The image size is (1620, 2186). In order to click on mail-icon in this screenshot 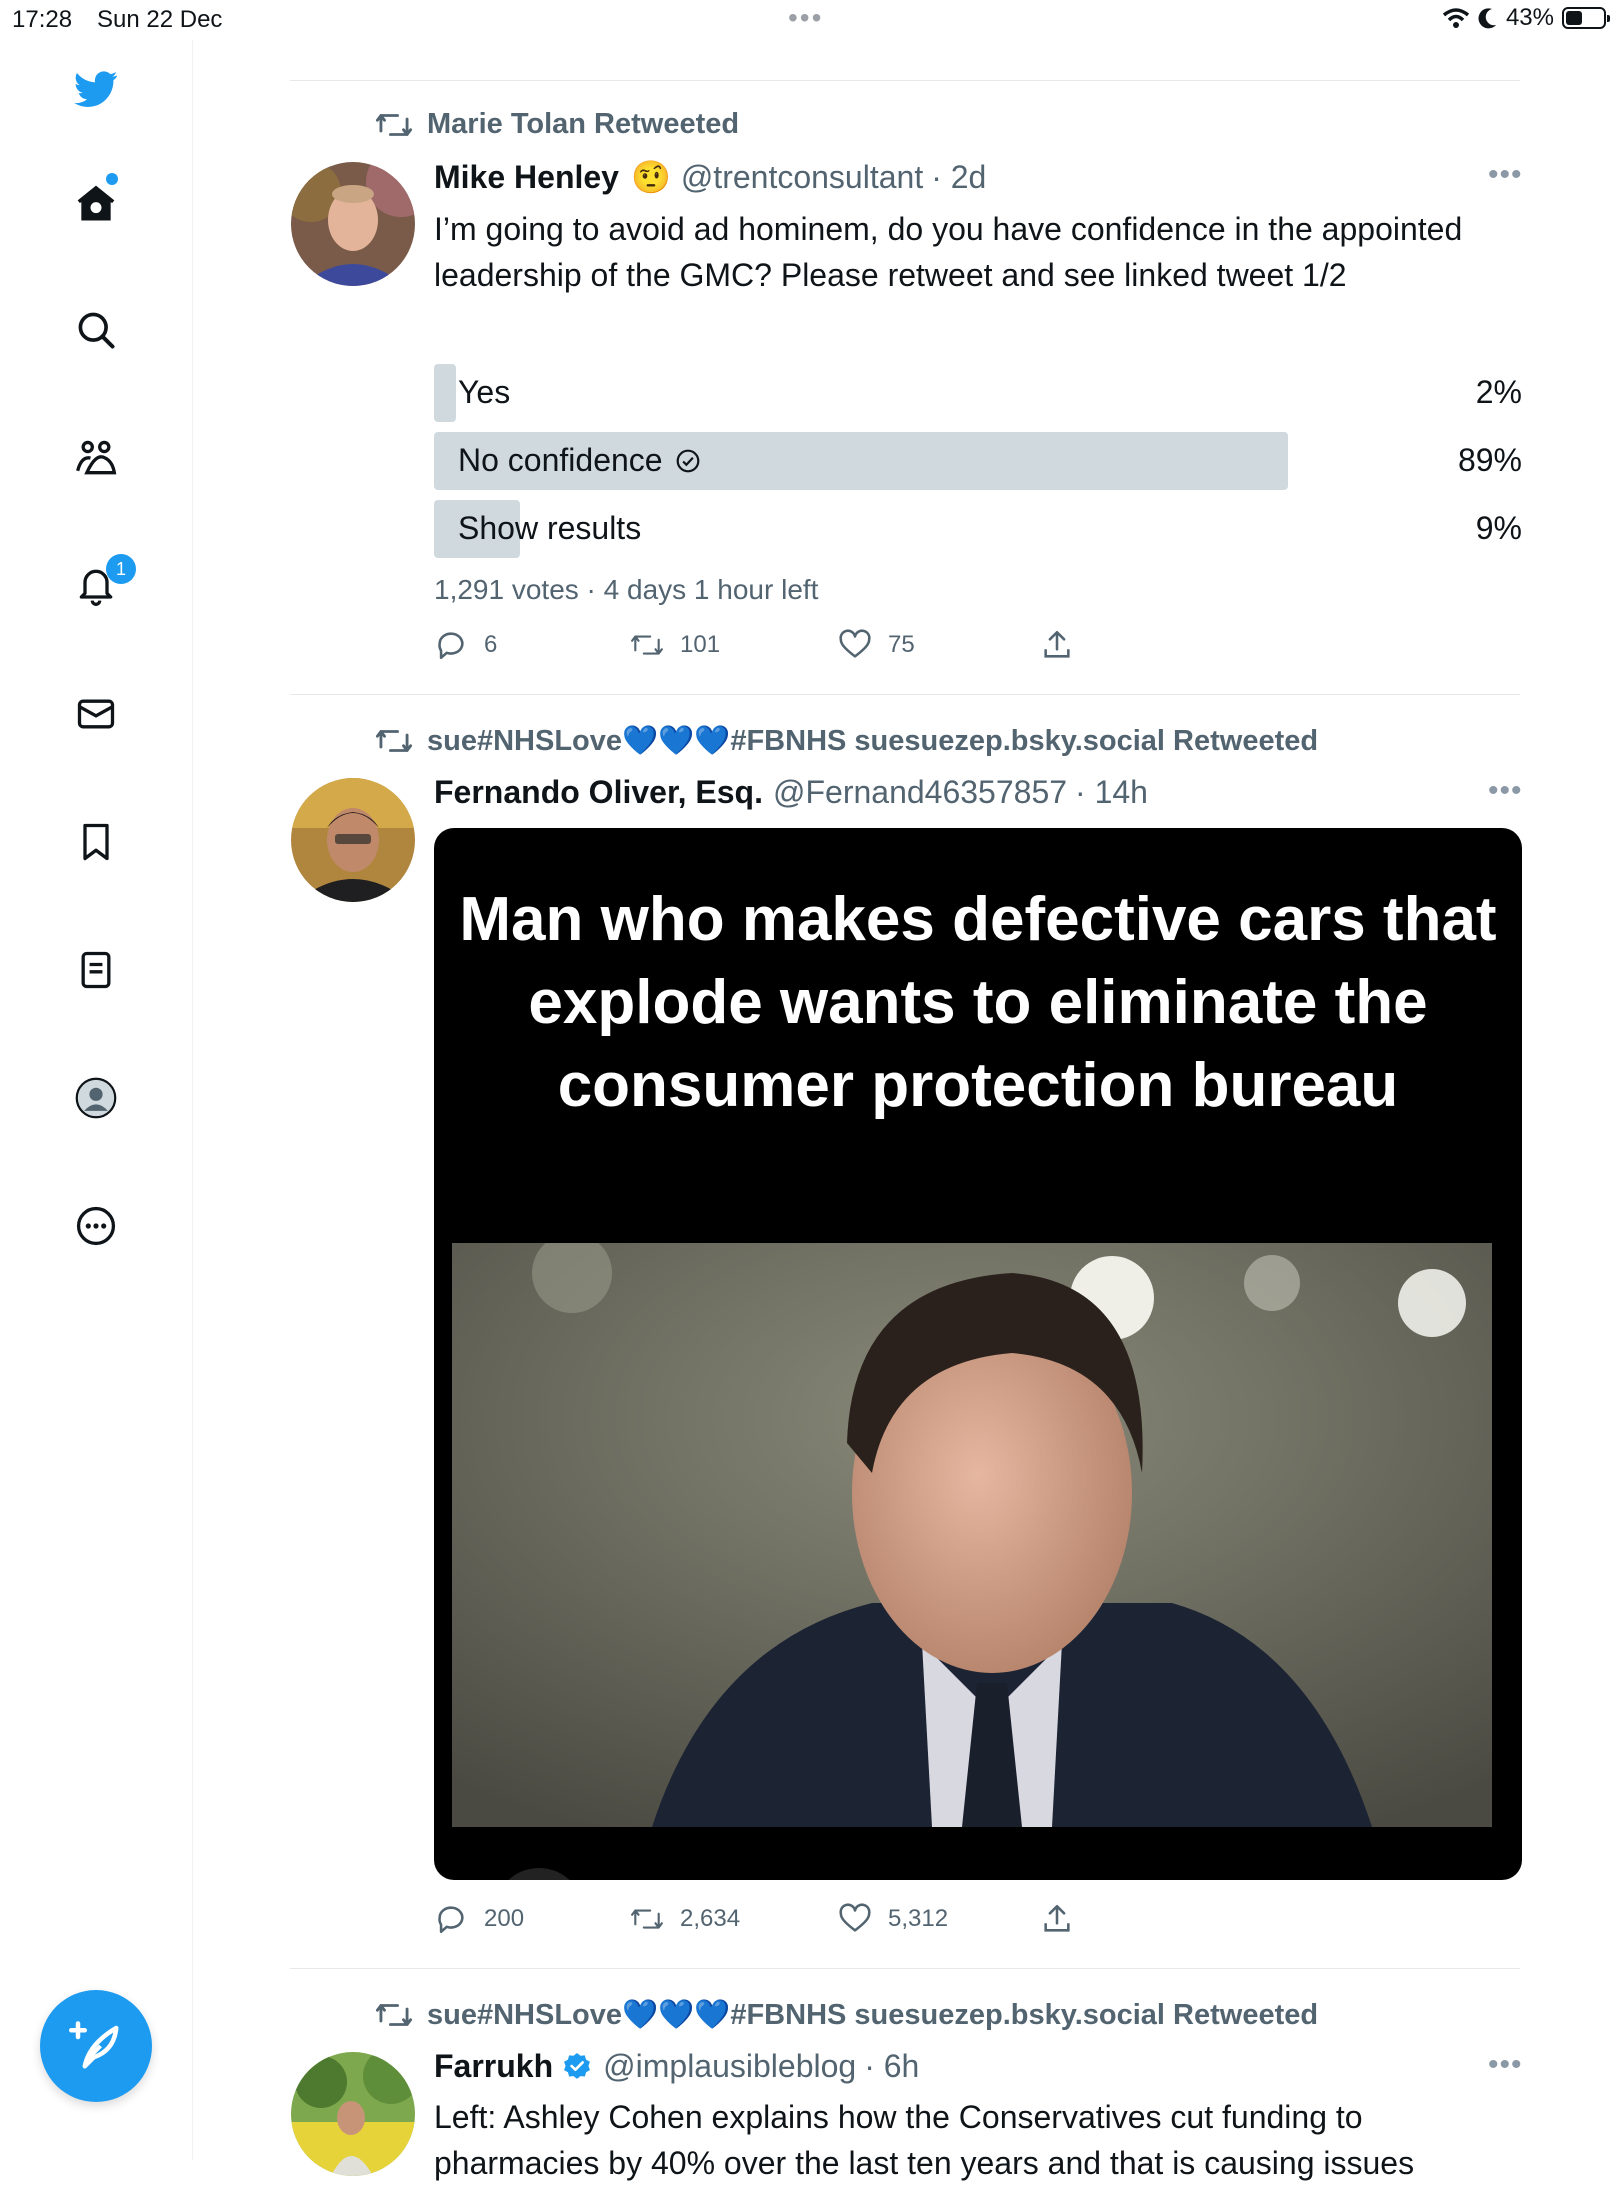, I will do `click(96, 714)`.